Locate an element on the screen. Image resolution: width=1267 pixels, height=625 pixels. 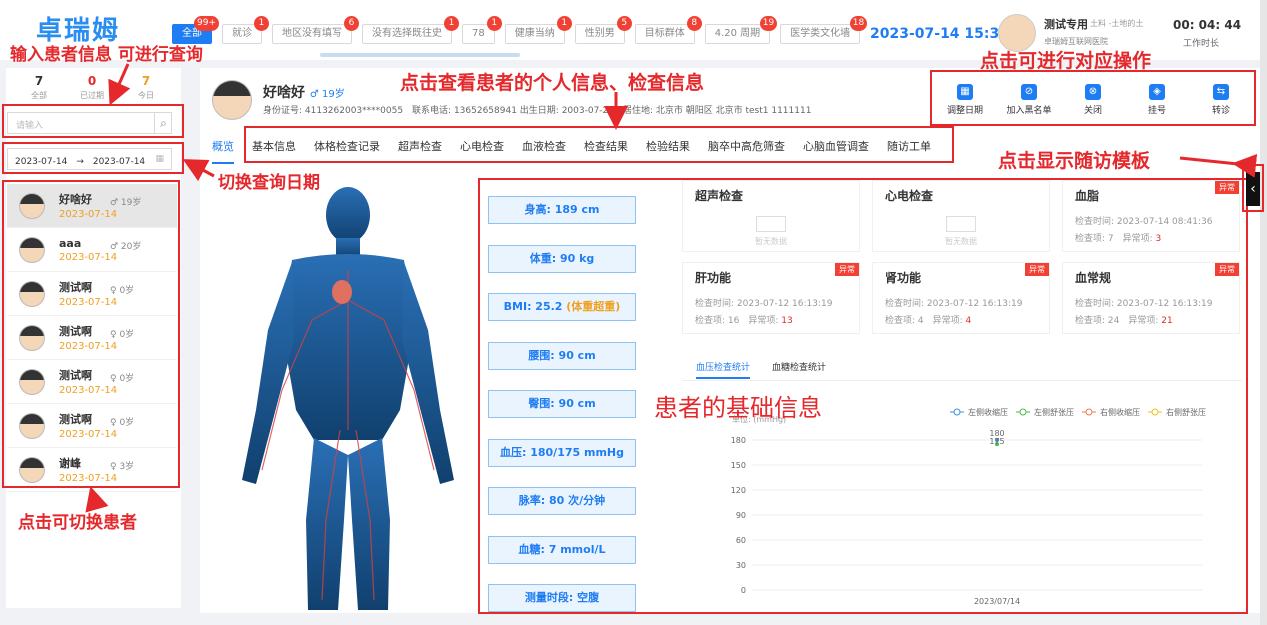
annotation-tabs: 点击查看患者的个人信息、检查信息 is located at coordinates (552, 83).